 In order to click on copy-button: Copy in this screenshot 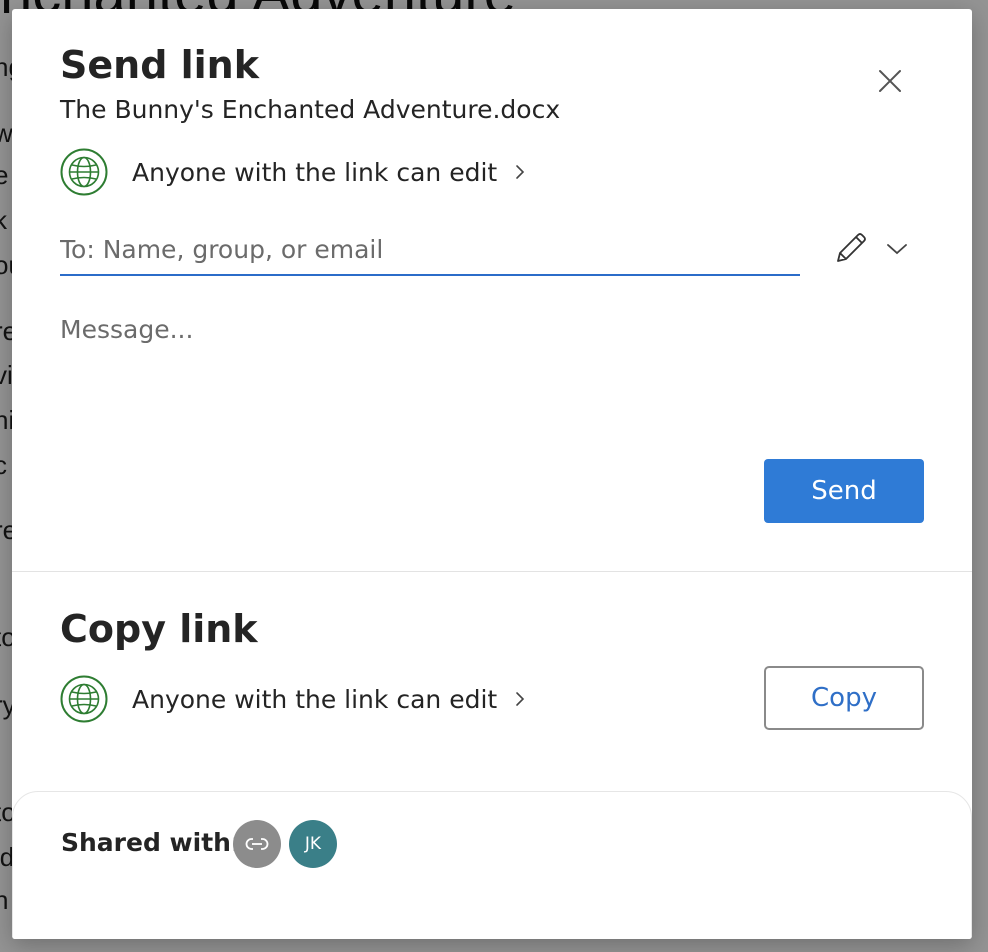, I will do `click(844, 698)`.